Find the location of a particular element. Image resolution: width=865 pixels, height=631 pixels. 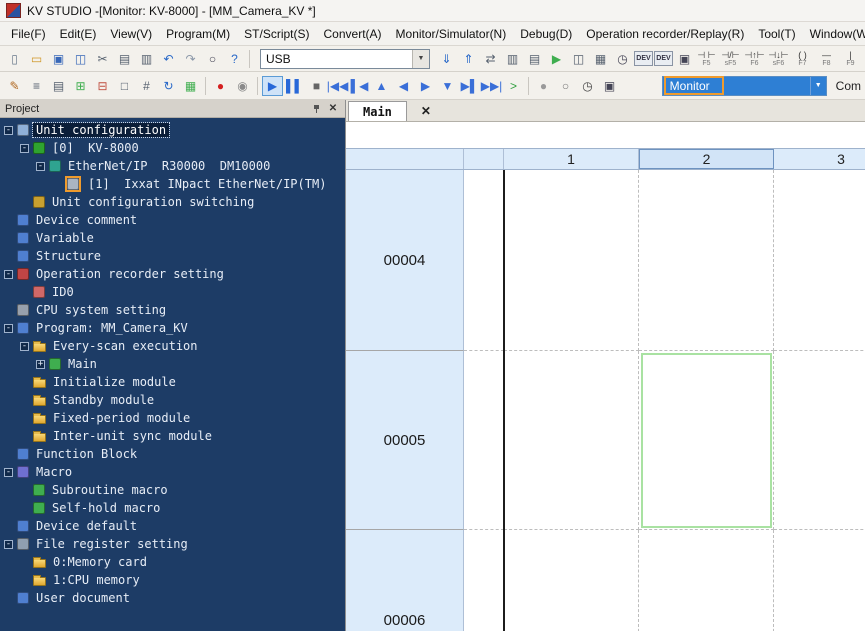

new-project-icon: ▯ is located at coordinates (14, 59).